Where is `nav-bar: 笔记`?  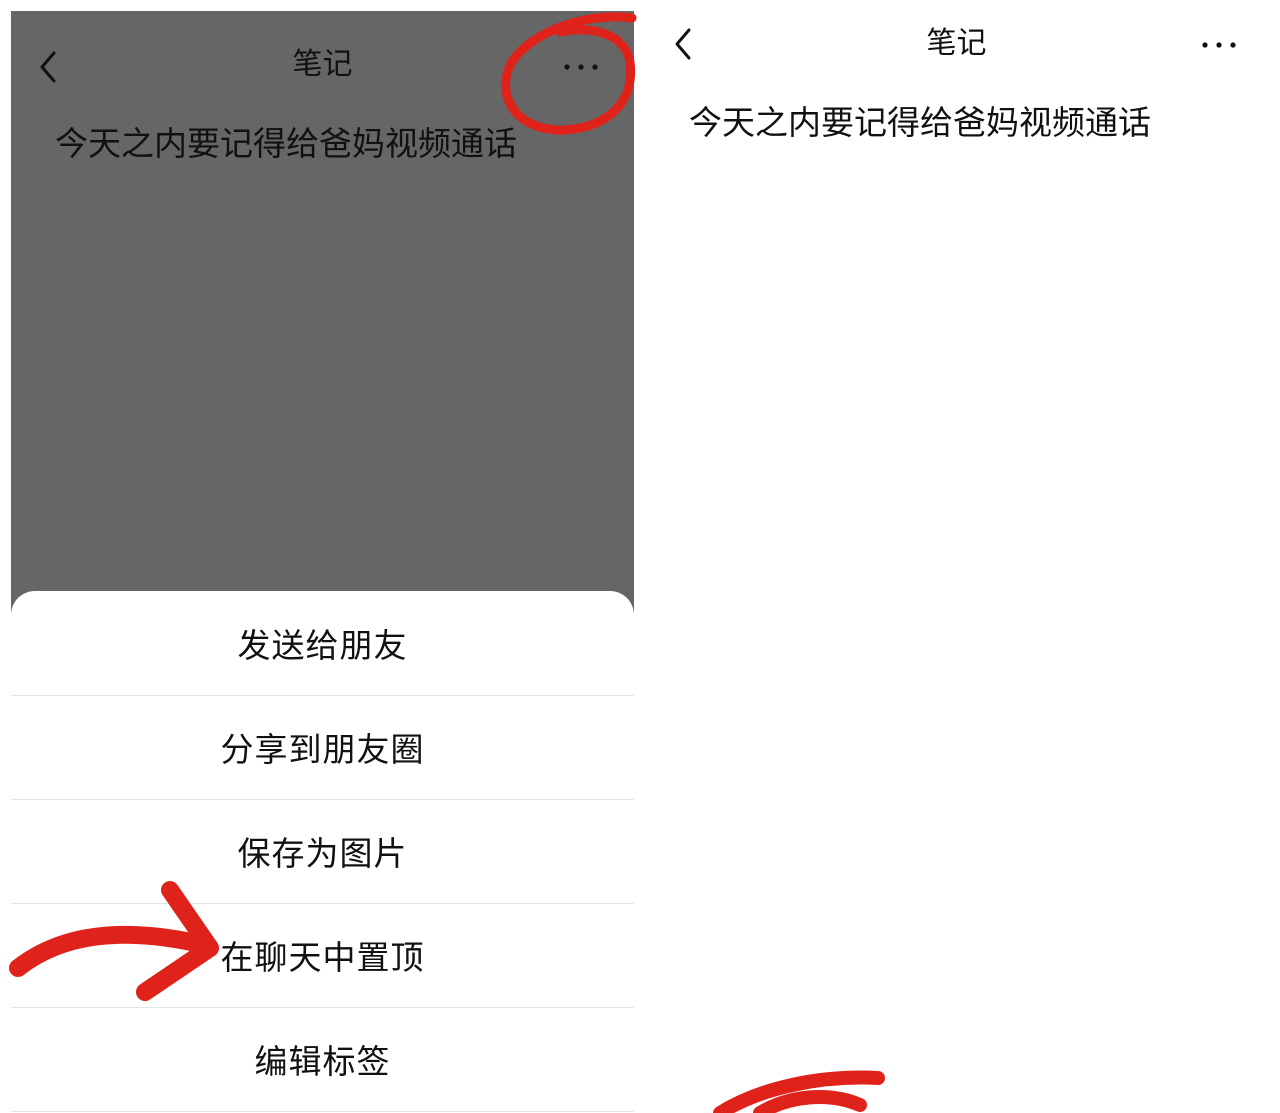
nav-bar: 笔记 is located at coordinates (322, 65).